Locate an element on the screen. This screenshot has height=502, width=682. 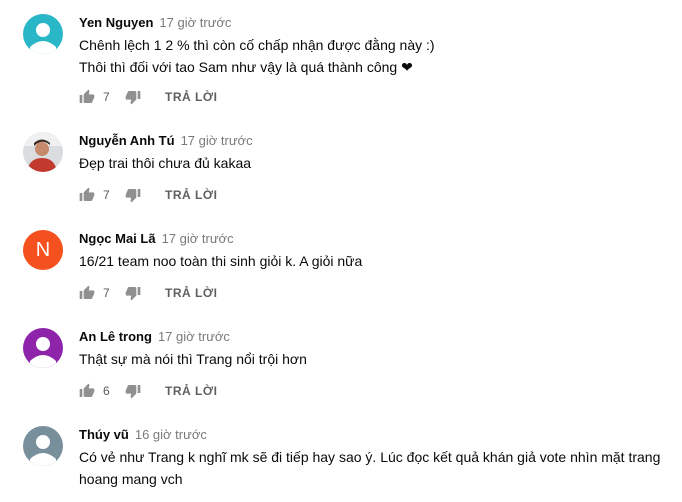
comment-header: Nguyễn Anh Tú 17 giờ trước is located at coordinates (166, 141).